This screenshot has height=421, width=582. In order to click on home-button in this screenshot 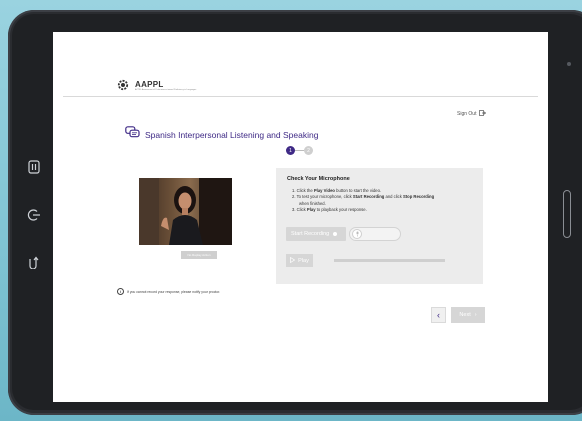, I will do `click(567, 214)`.